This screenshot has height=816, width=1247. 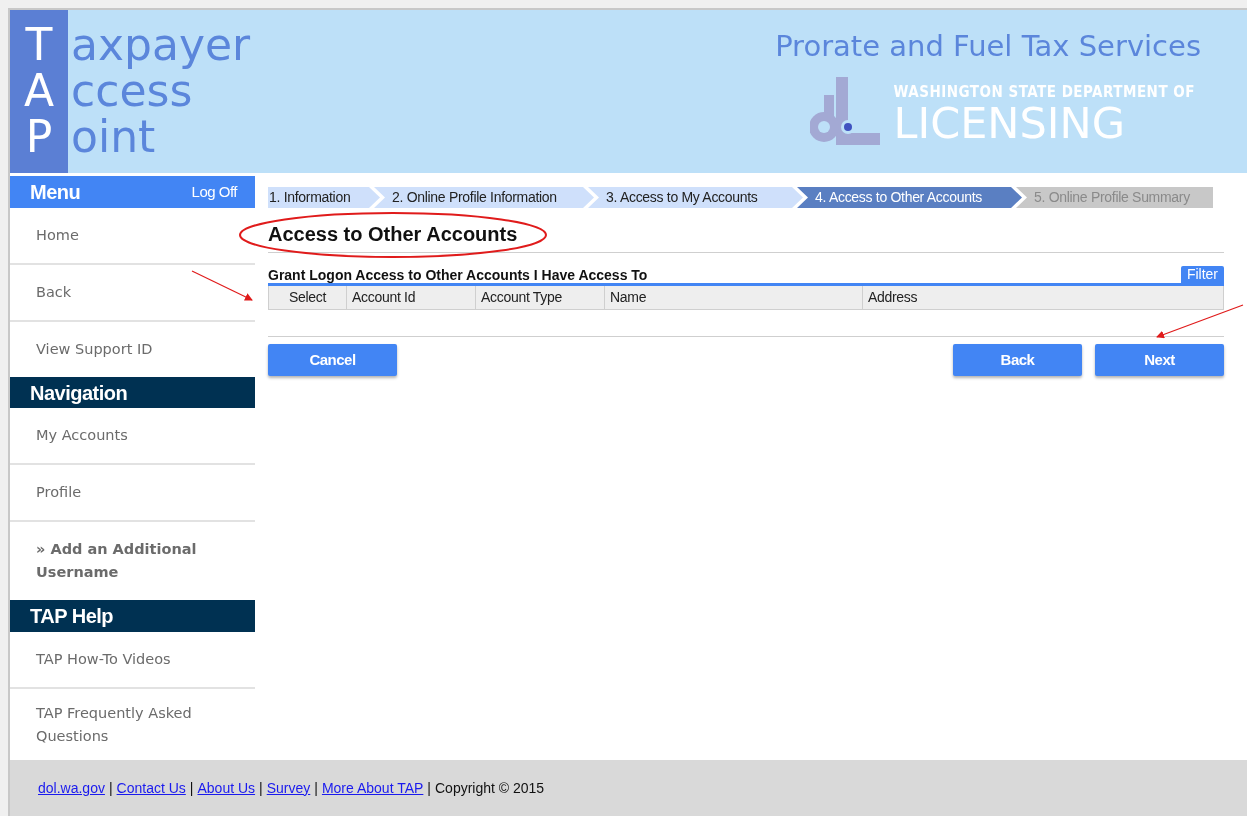 What do you see at coordinates (39, 45) in the screenshot?
I see `logo-letter: T` at bounding box center [39, 45].